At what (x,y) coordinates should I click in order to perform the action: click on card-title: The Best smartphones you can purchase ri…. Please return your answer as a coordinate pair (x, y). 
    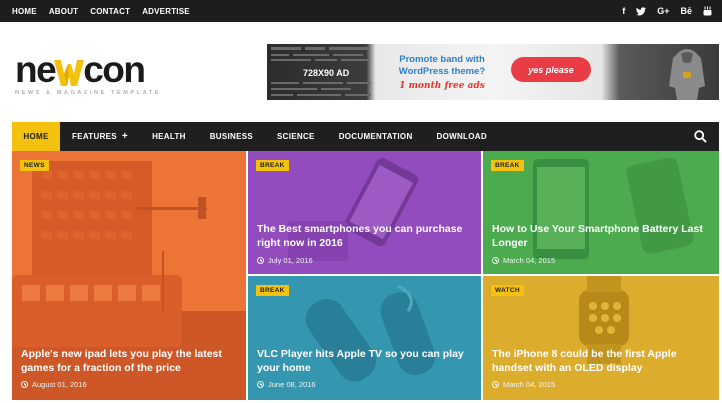
    Looking at the image, I should click on (367, 236).